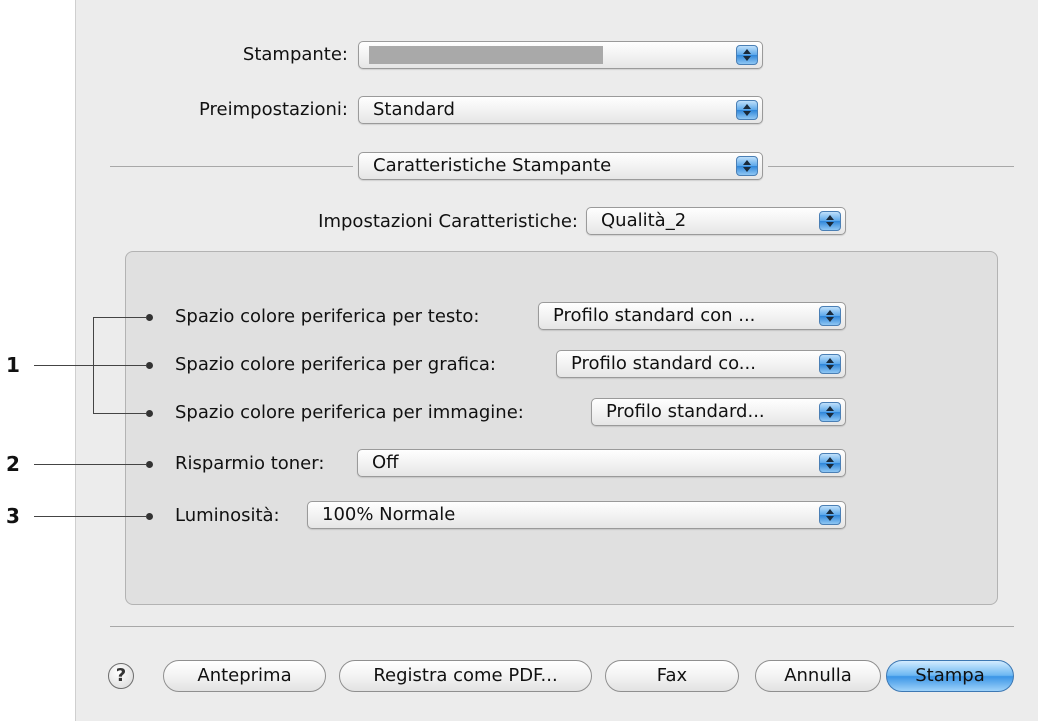  What do you see at coordinates (492, 165) in the screenshot?
I see `section-value: Caratteristiche Stampante` at bounding box center [492, 165].